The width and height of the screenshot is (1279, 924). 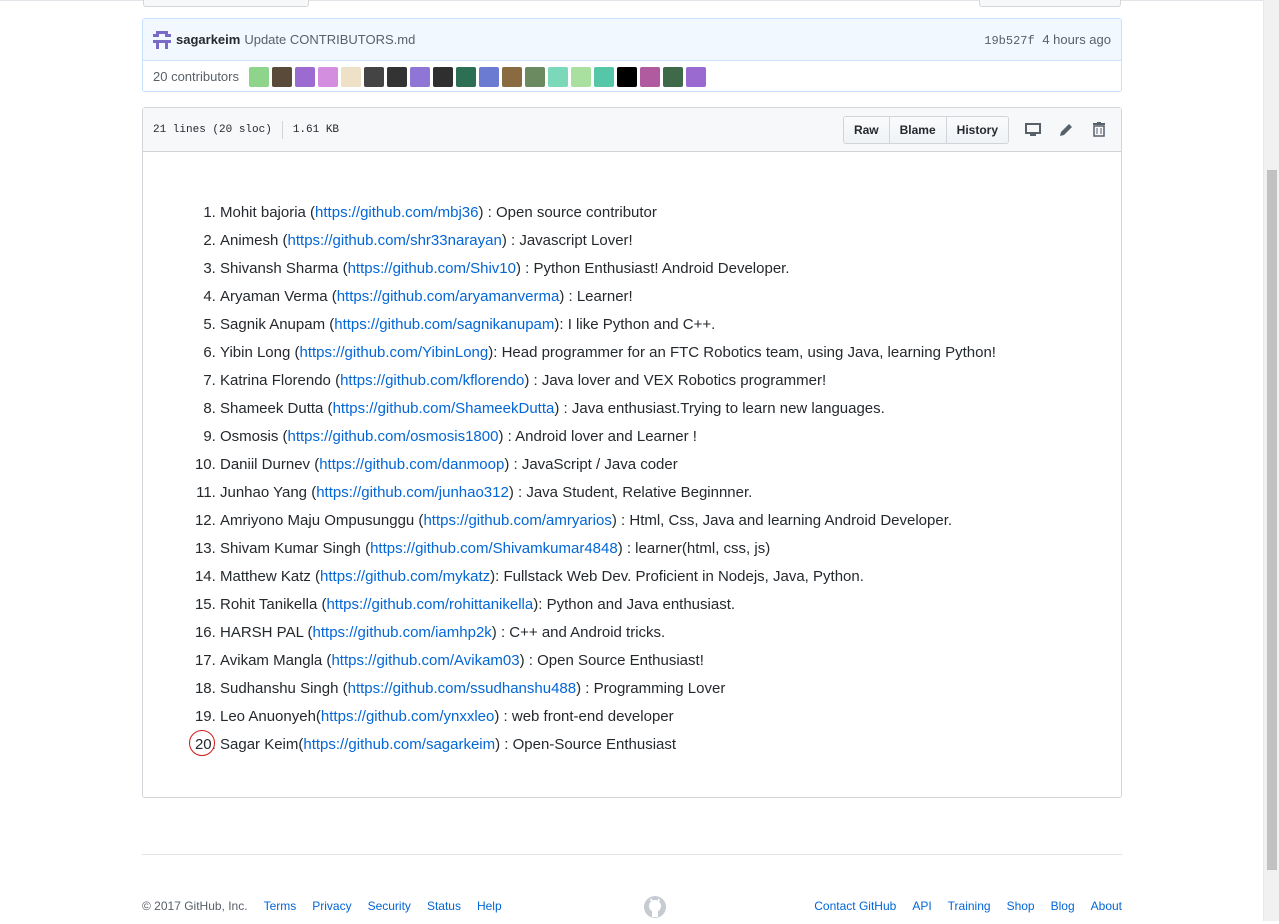 I want to click on footer-link: API, so click(x=921, y=906).